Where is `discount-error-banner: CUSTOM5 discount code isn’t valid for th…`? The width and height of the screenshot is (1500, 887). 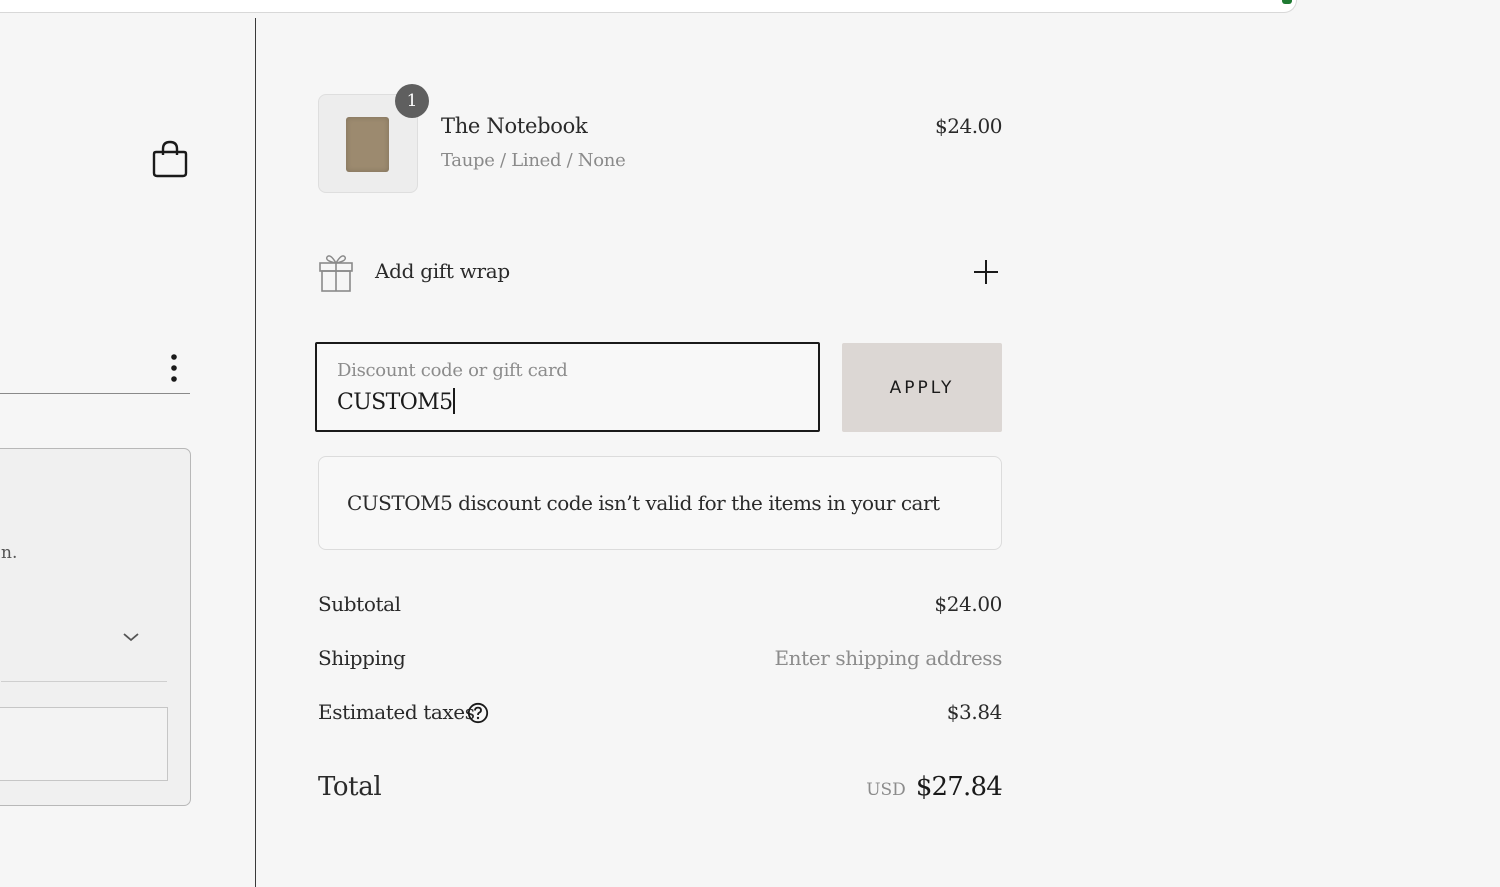
discount-error-banner: CUSTOM5 discount code isn’t valid for th… is located at coordinates (660, 503).